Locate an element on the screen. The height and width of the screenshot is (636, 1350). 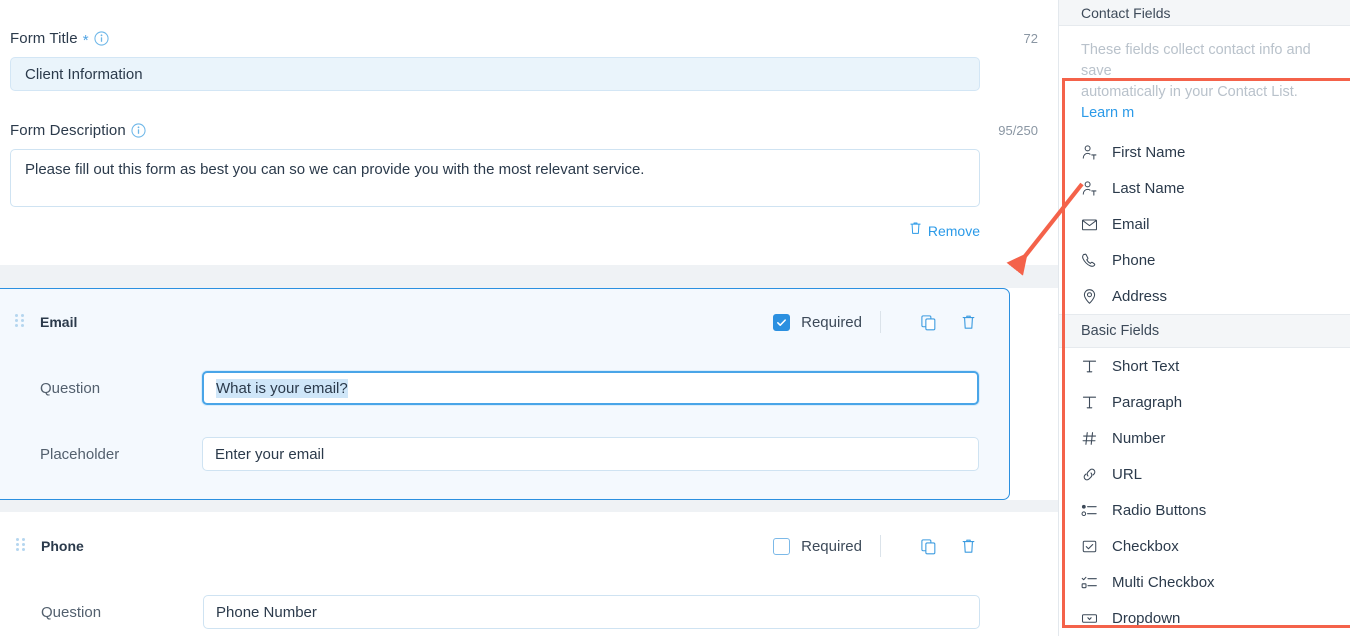
phone-icon is located at coordinates (1089, 260).